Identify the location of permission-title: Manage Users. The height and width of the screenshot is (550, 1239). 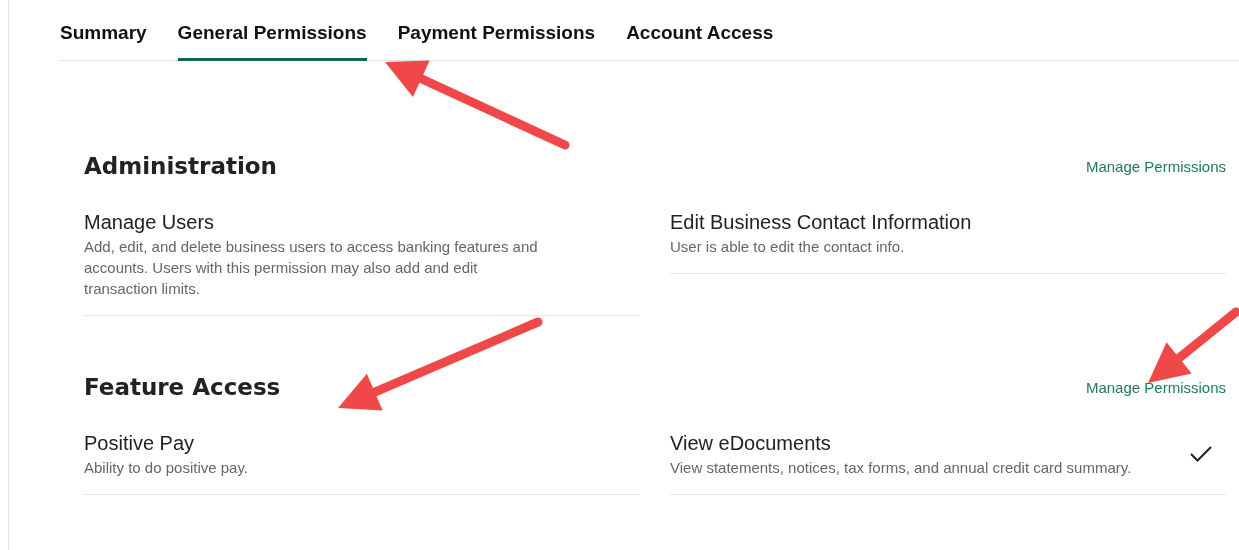
(150, 222).